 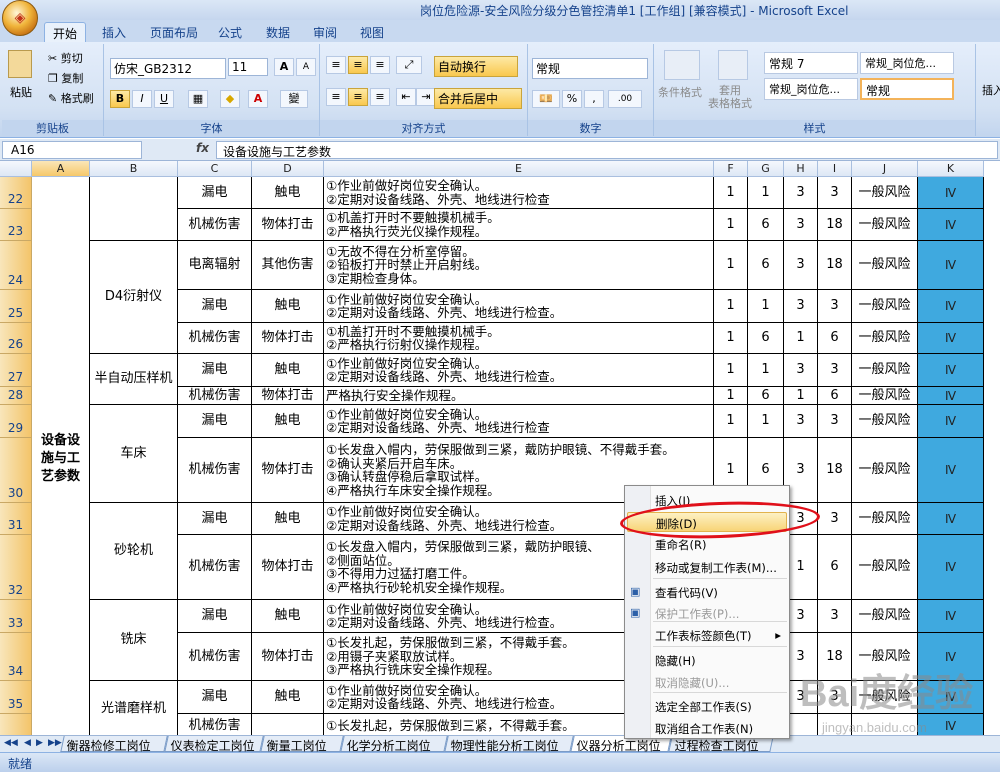 What do you see at coordinates (230, 99) in the screenshot?
I see `fill-color-icon: ◆` at bounding box center [230, 99].